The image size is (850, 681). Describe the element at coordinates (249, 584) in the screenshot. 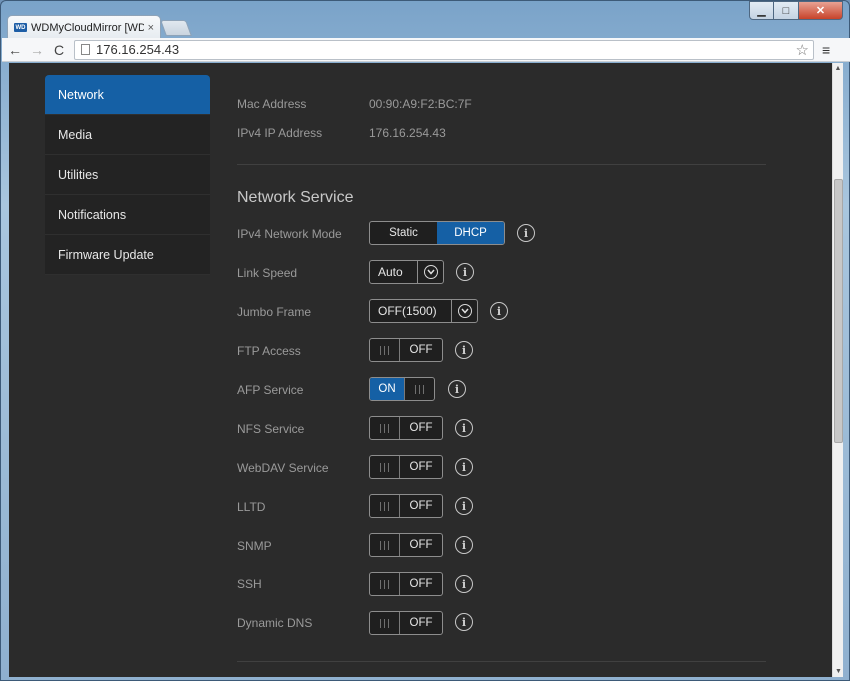

I see `ssh-label: SSH` at that location.